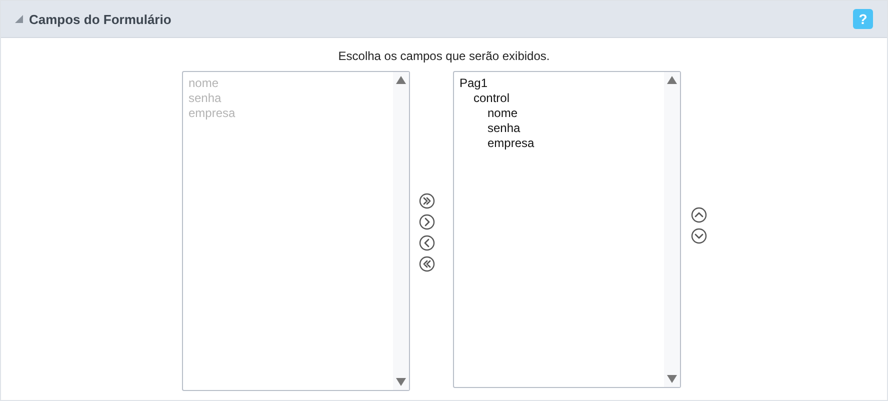  I want to click on tree-item: empresa, so click(511, 143).